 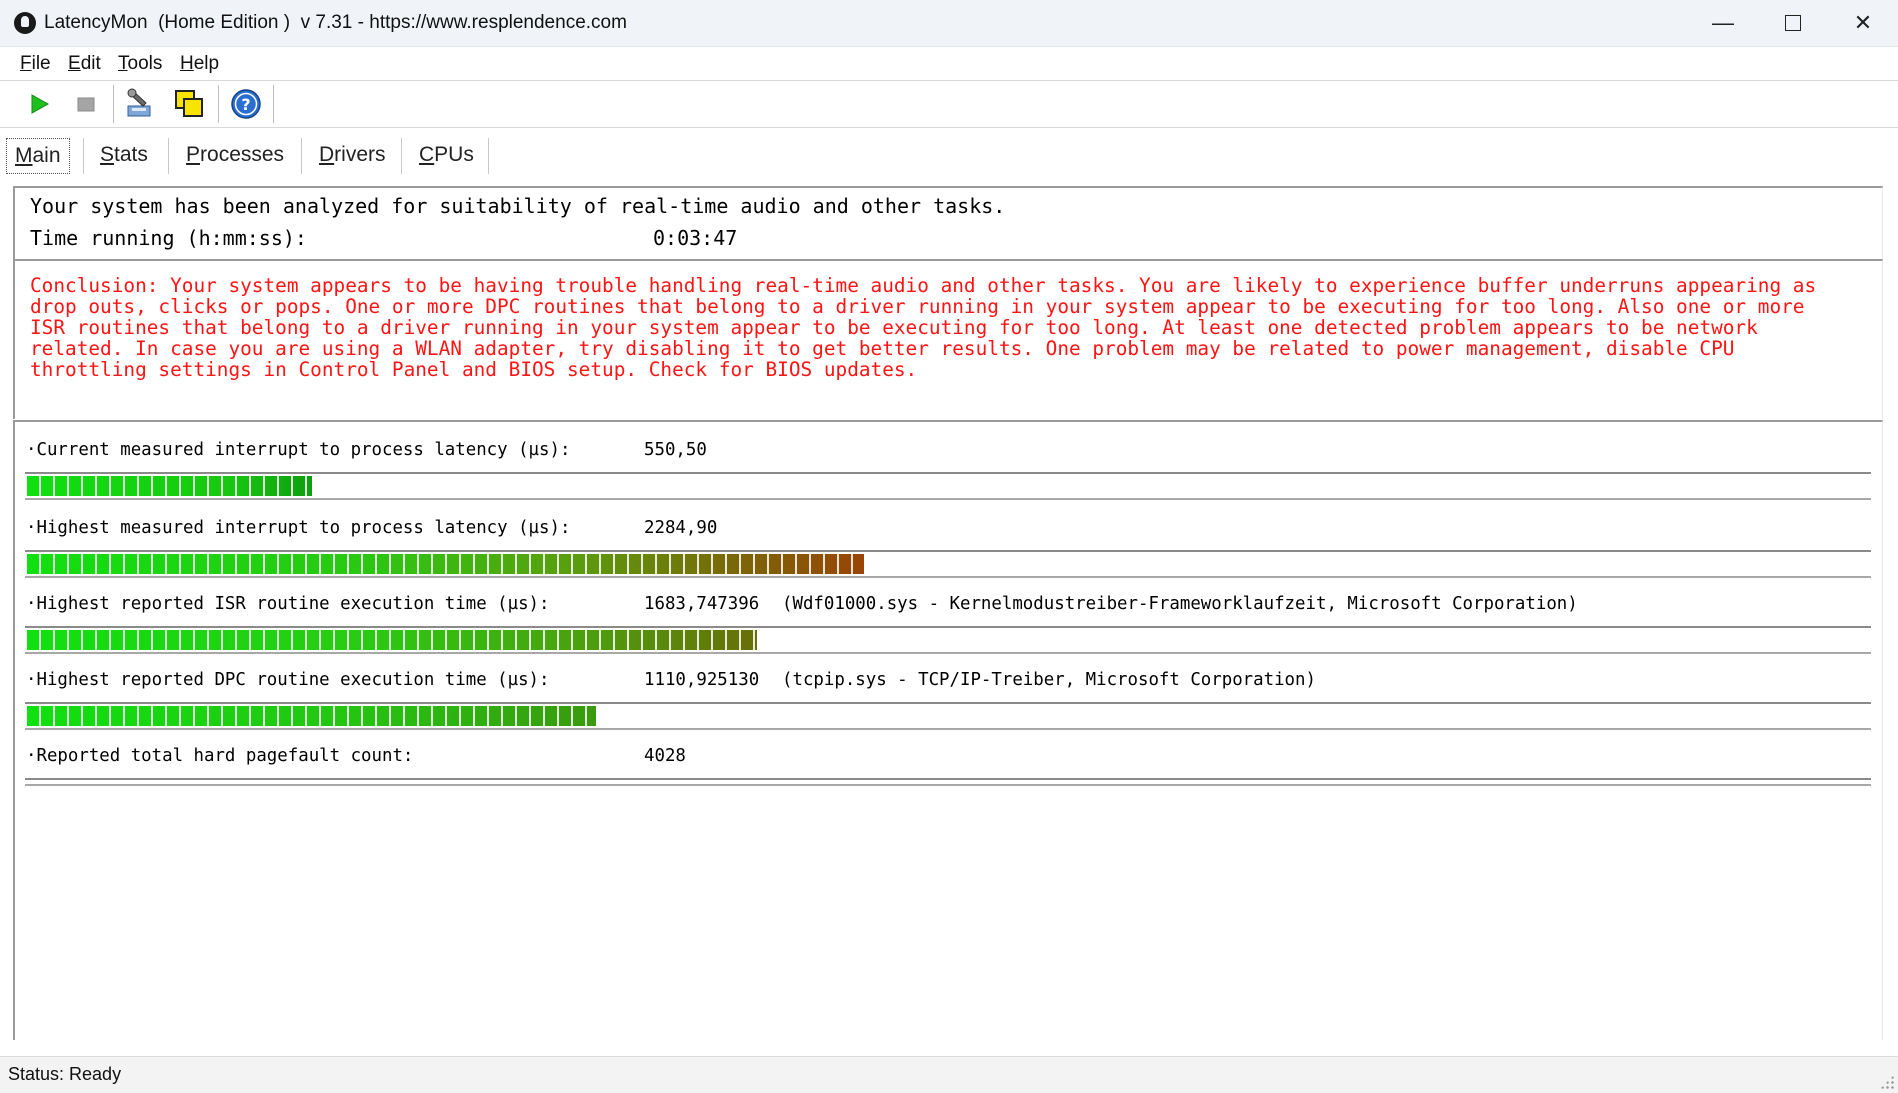 What do you see at coordinates (1887, 1082) in the screenshot?
I see `resize-grip-icon` at bounding box center [1887, 1082].